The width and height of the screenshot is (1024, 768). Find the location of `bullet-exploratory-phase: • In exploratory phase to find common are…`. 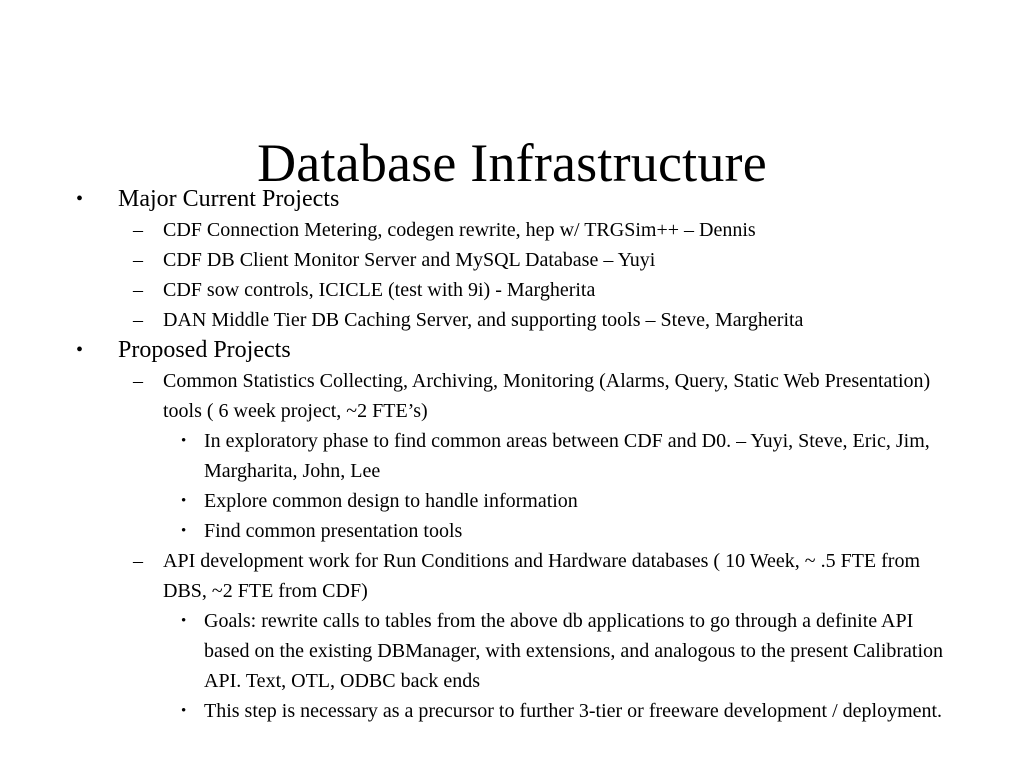

bullet-exploratory-phase: • In exploratory phase to find common are… is located at coordinates (512, 456).